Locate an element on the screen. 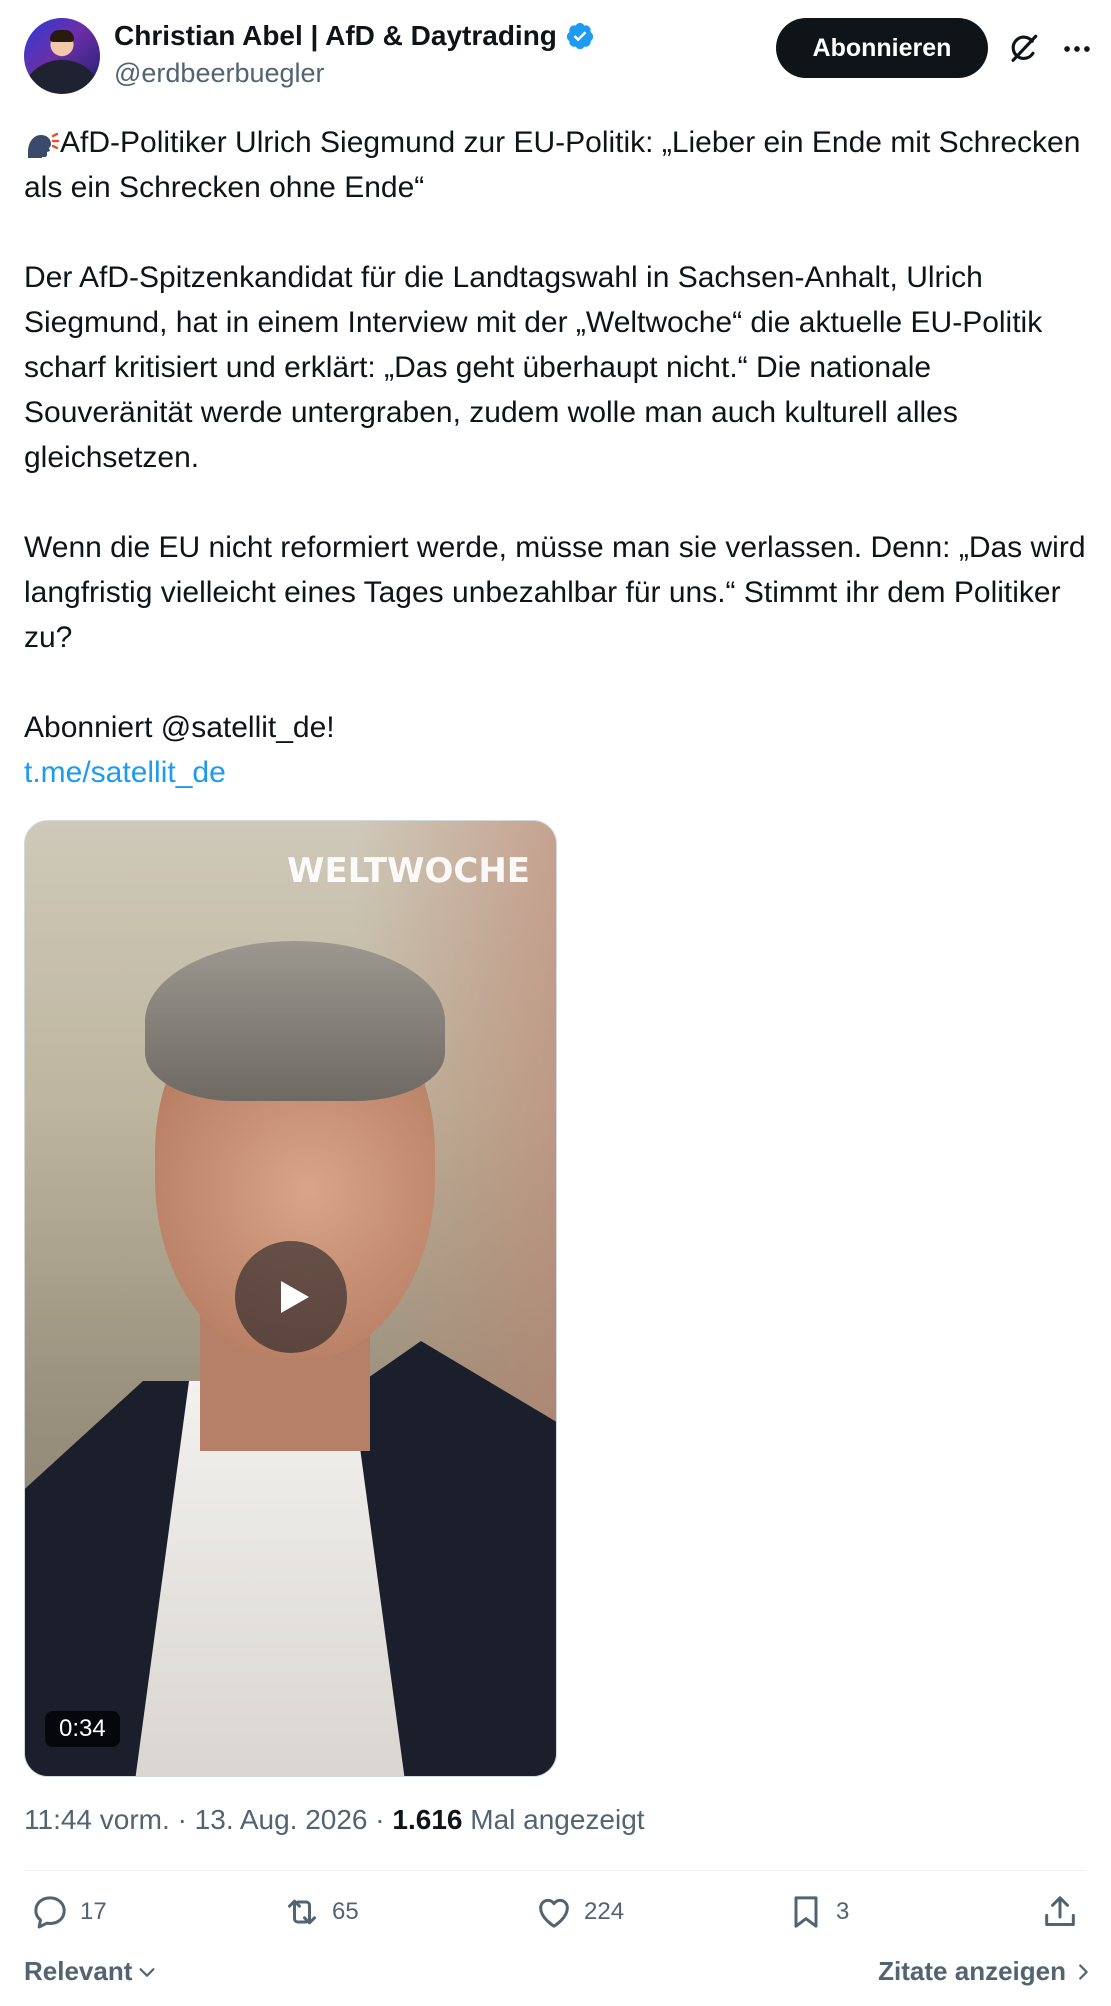 This screenshot has width=1111, height=2006. view-count: 1.616 is located at coordinates (427, 1819).